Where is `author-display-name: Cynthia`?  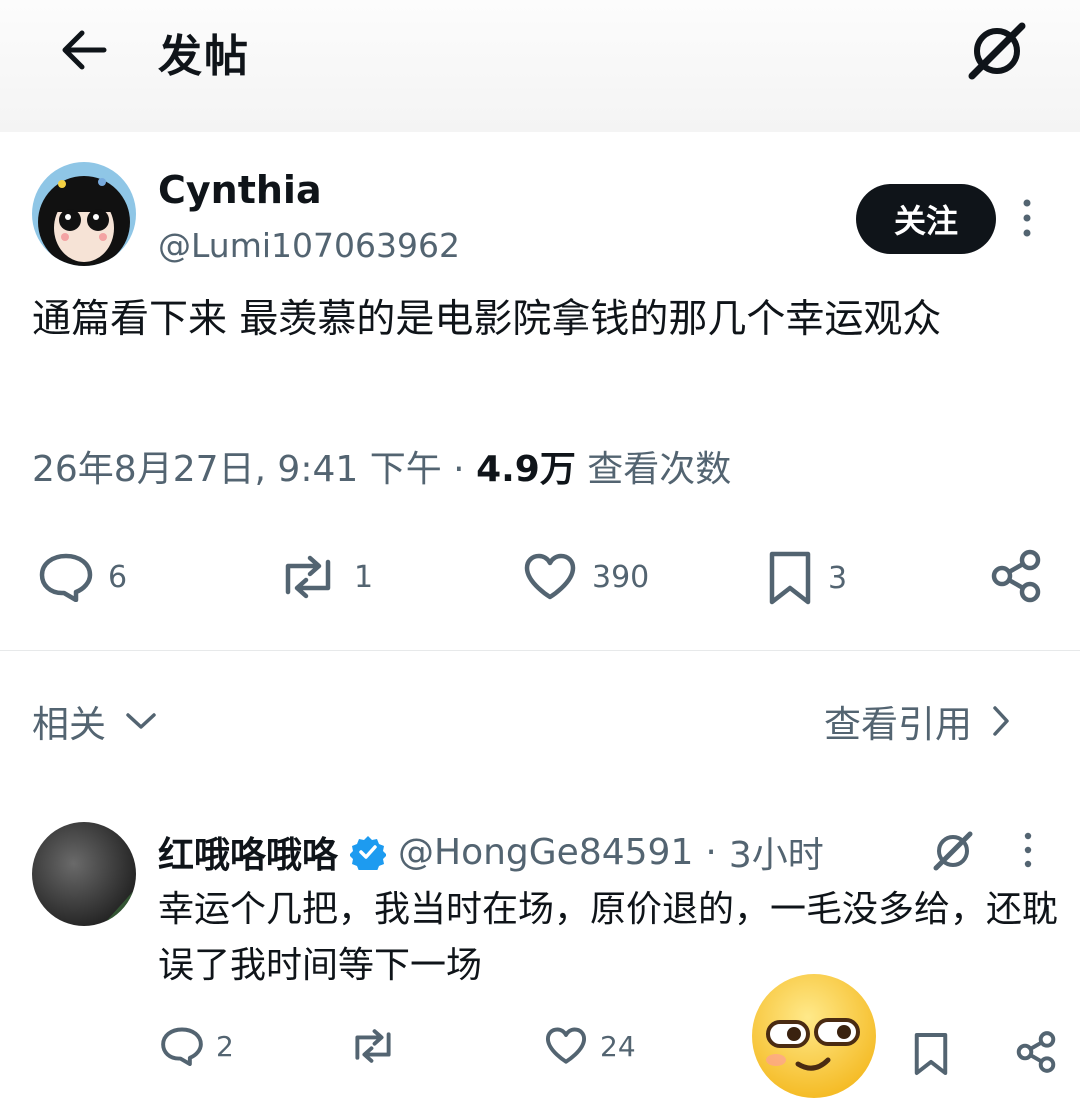
author-display-name: Cynthia is located at coordinates (240, 190).